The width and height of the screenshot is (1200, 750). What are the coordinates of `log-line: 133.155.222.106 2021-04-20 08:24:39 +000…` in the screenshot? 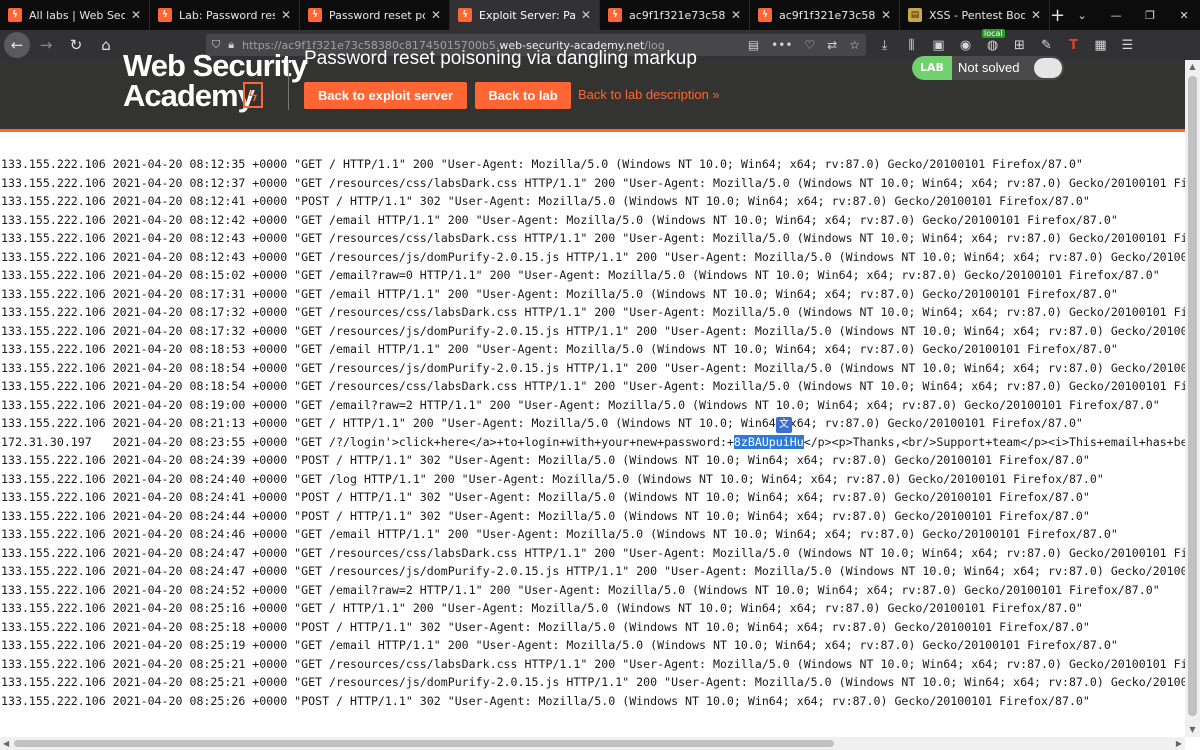 It's located at (545, 460).